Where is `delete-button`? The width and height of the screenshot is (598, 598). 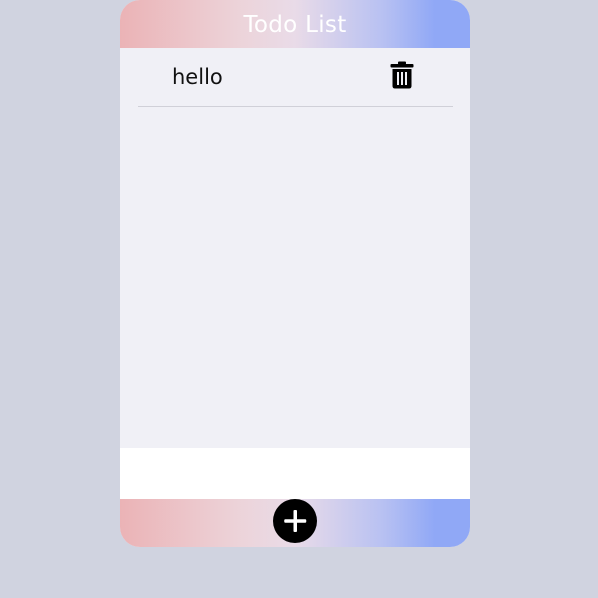
delete-button is located at coordinates (402, 75).